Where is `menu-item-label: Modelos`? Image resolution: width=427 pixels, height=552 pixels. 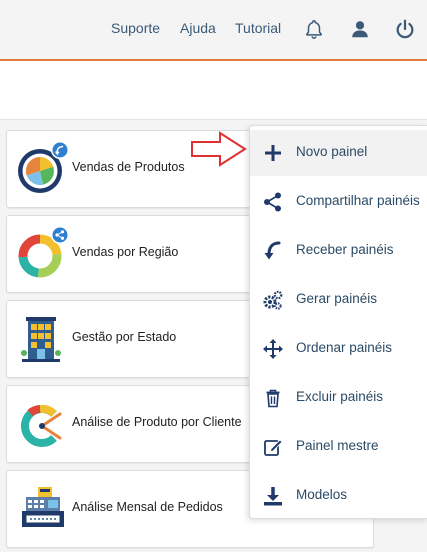 menu-item-label: Modelos is located at coordinates (322, 494).